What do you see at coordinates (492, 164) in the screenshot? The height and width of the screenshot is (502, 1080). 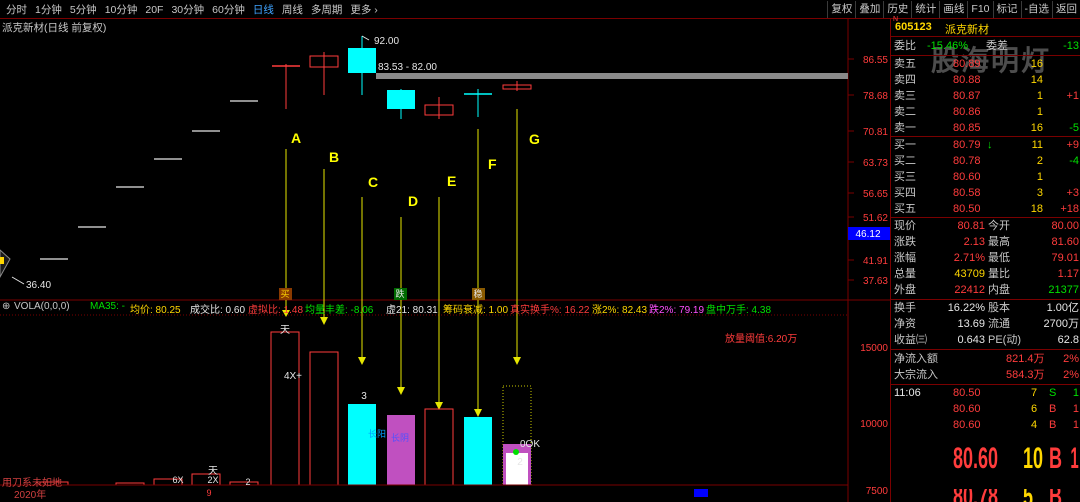 I see `letter-f: F` at bounding box center [492, 164].